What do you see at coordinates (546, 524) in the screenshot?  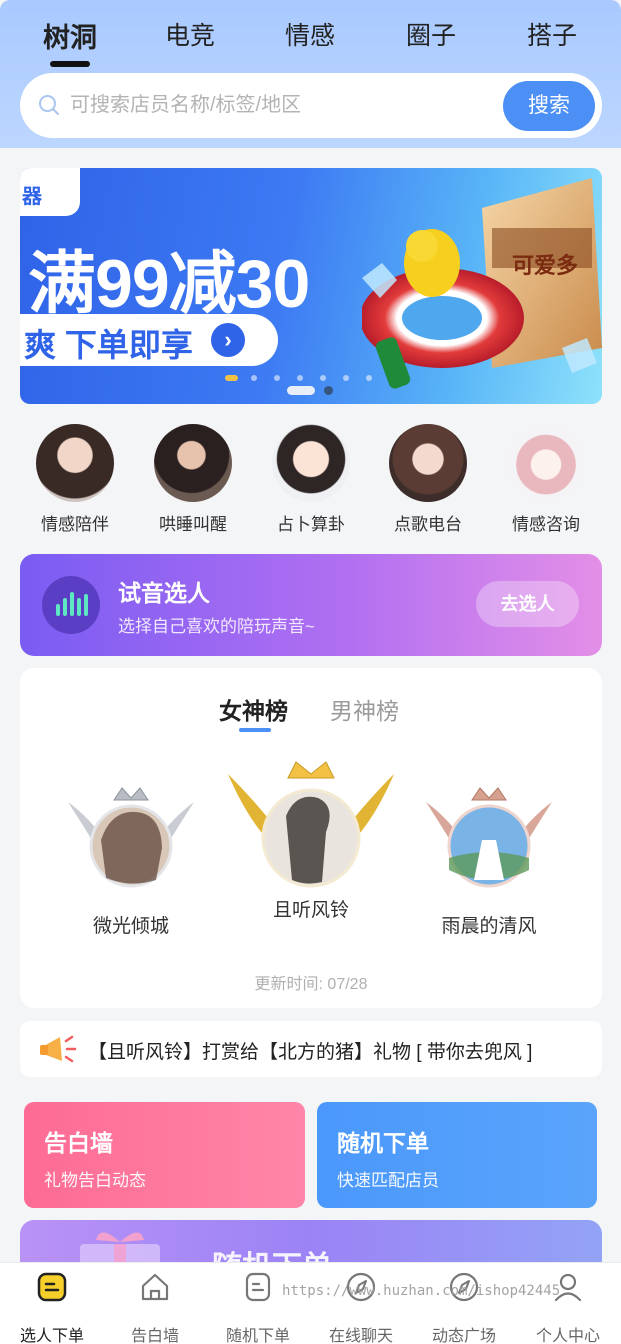 I see `category-label: 情感咨询` at bounding box center [546, 524].